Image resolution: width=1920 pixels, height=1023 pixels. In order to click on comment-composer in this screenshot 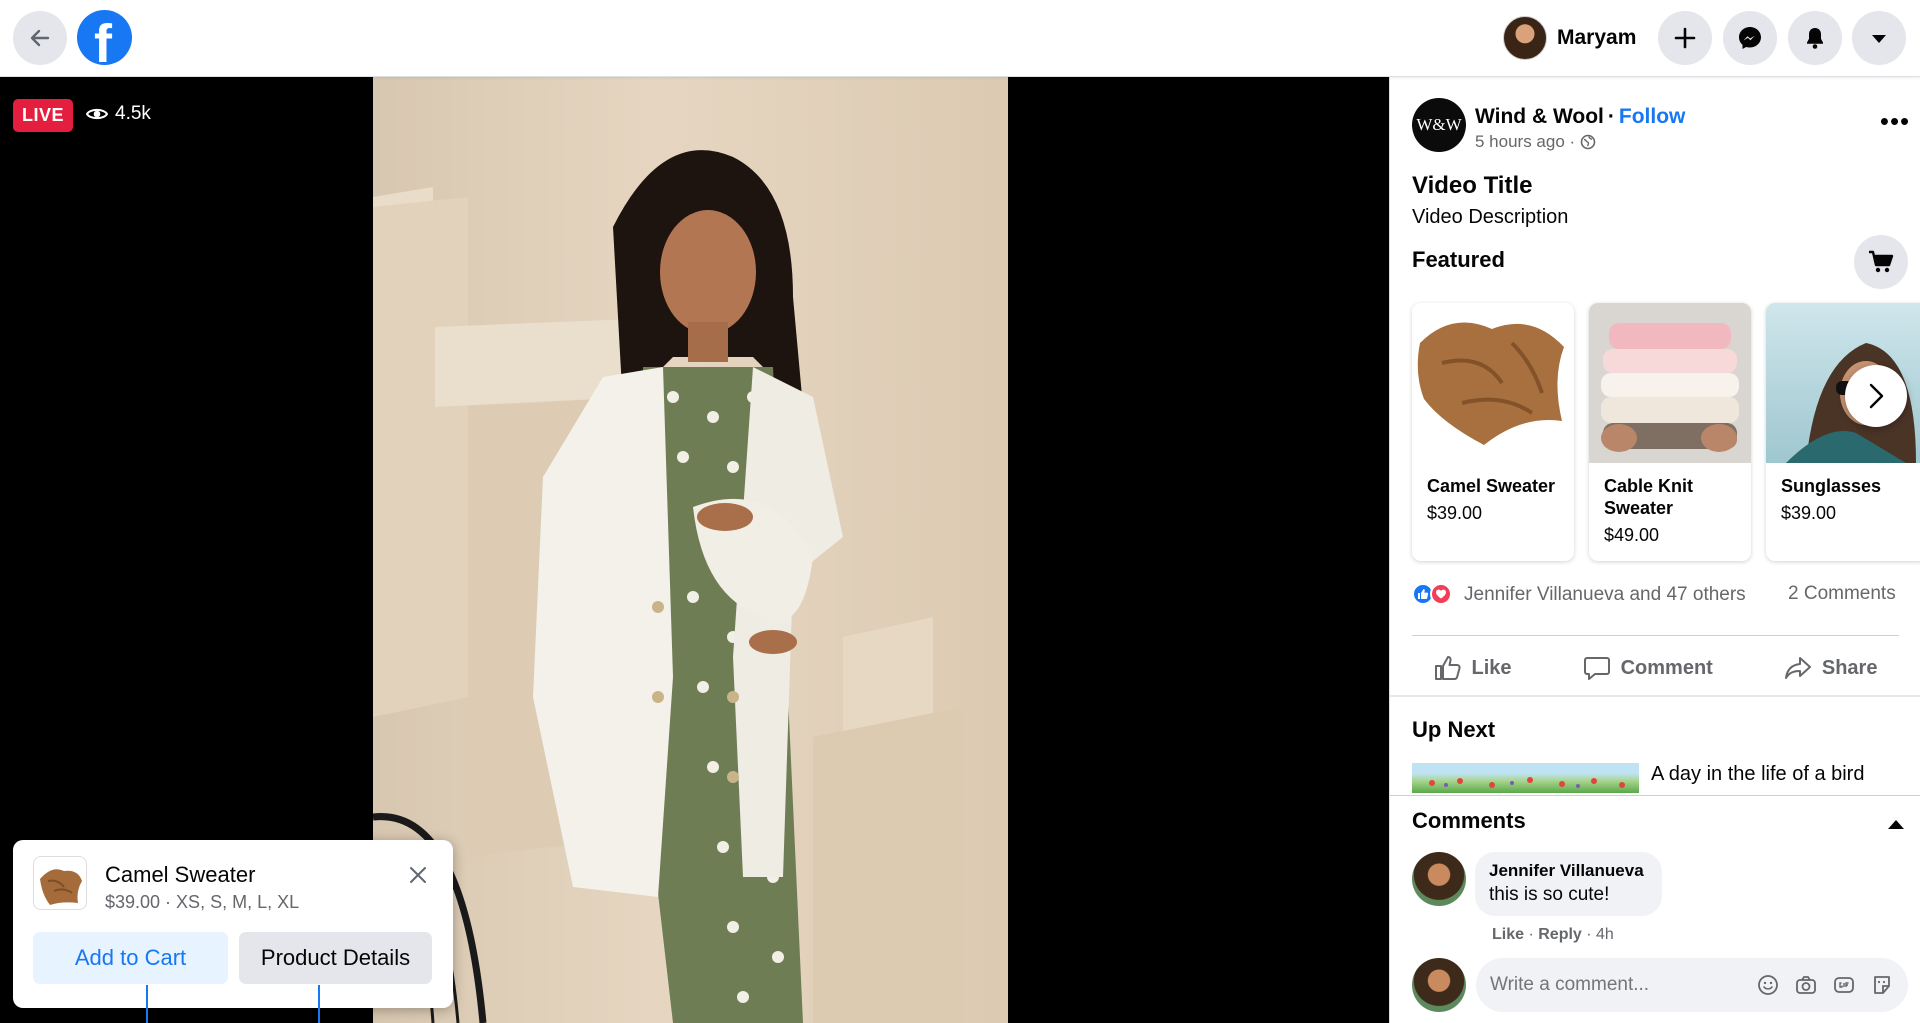, I will do `click(1692, 985)`.